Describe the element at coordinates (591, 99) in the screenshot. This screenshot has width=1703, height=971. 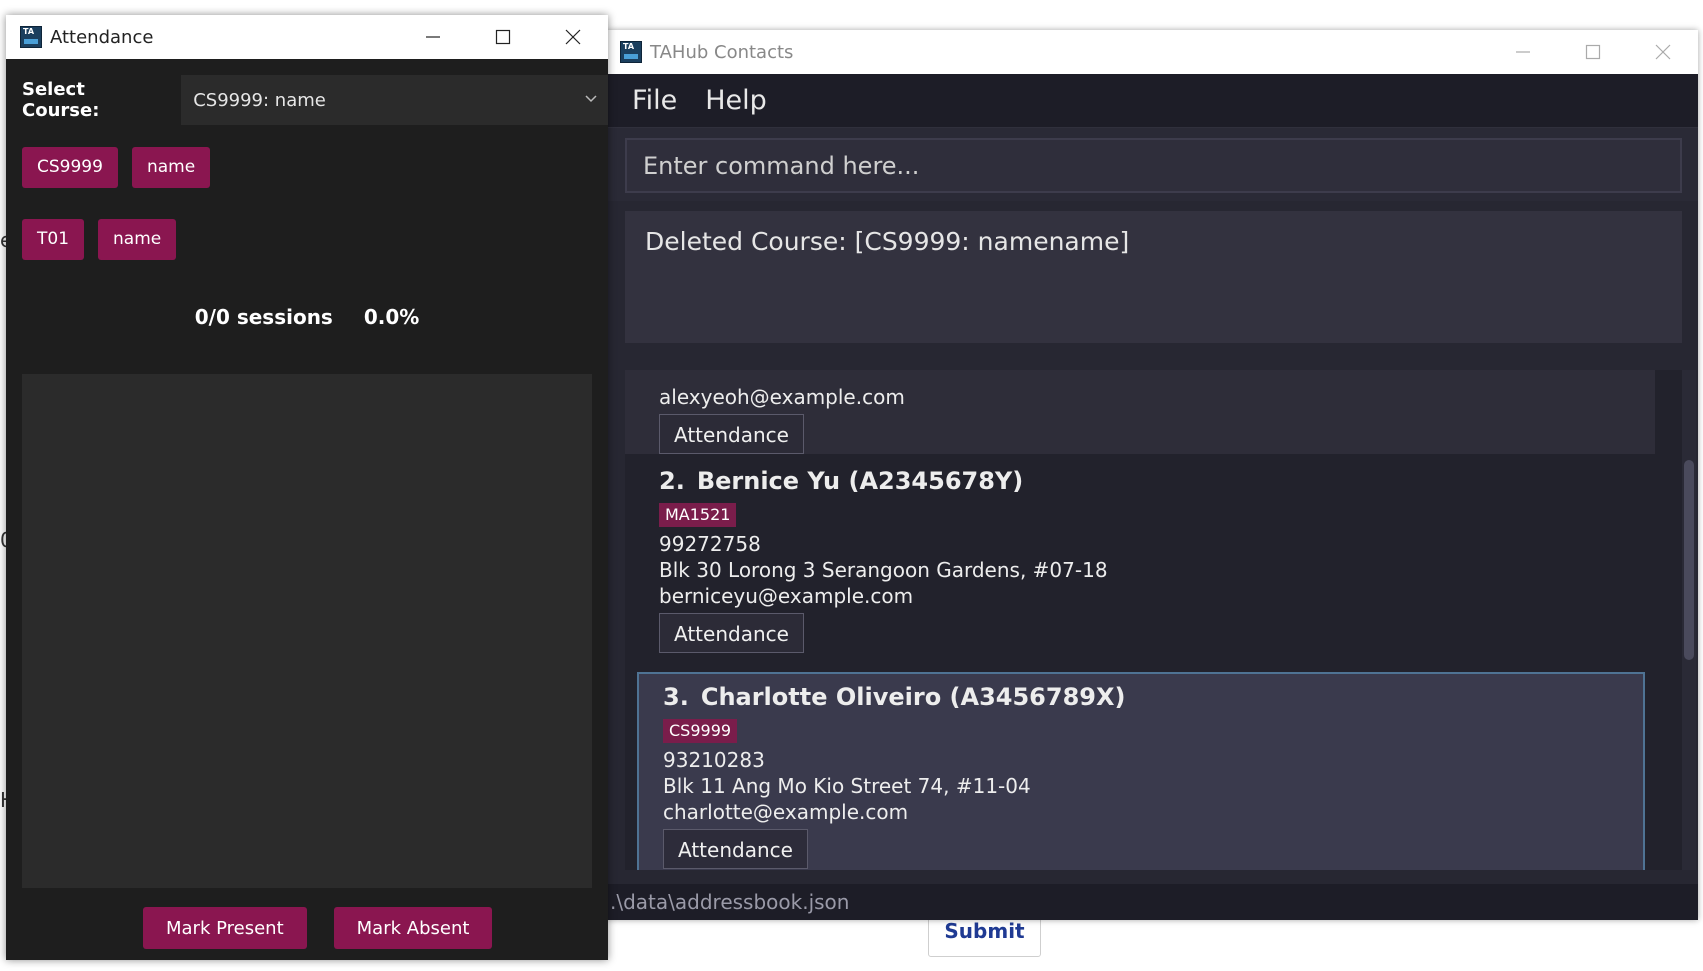
I see `chevron-down-icon` at that location.